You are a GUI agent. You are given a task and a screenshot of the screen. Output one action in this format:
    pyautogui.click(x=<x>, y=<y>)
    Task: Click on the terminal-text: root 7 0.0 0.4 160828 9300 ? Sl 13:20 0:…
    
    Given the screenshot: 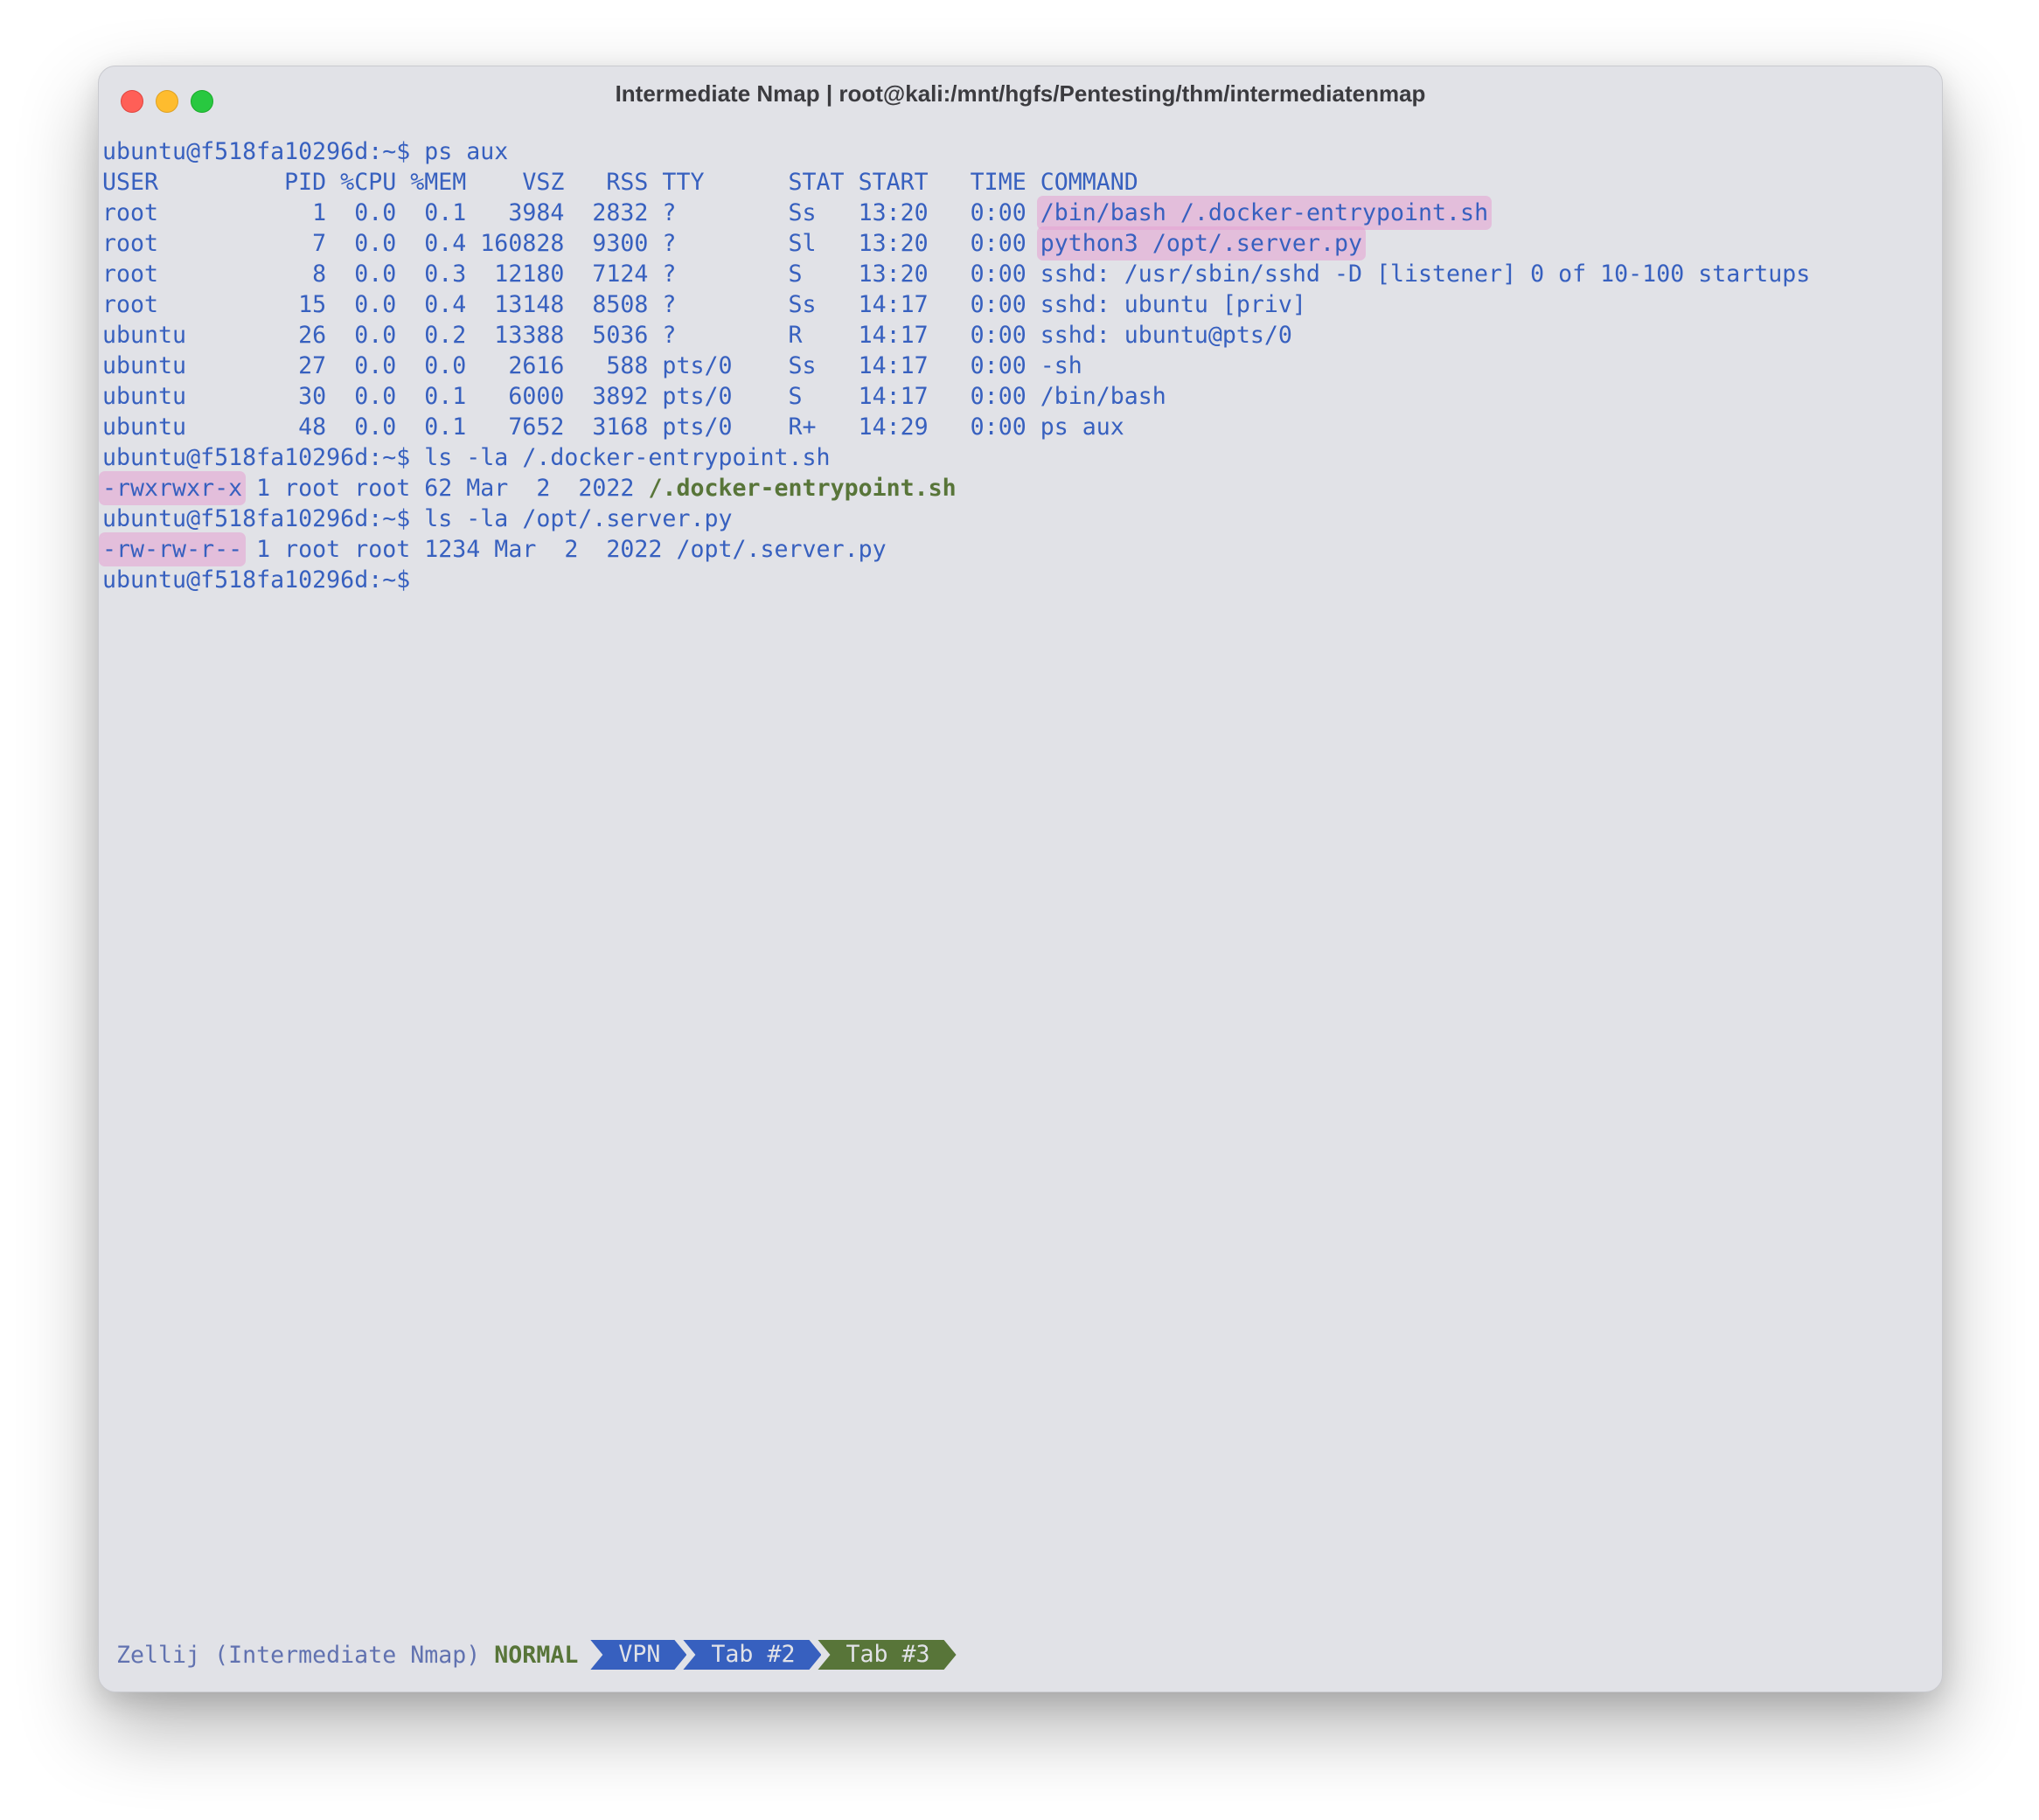 What is the action you would take?
    pyautogui.click(x=571, y=243)
    